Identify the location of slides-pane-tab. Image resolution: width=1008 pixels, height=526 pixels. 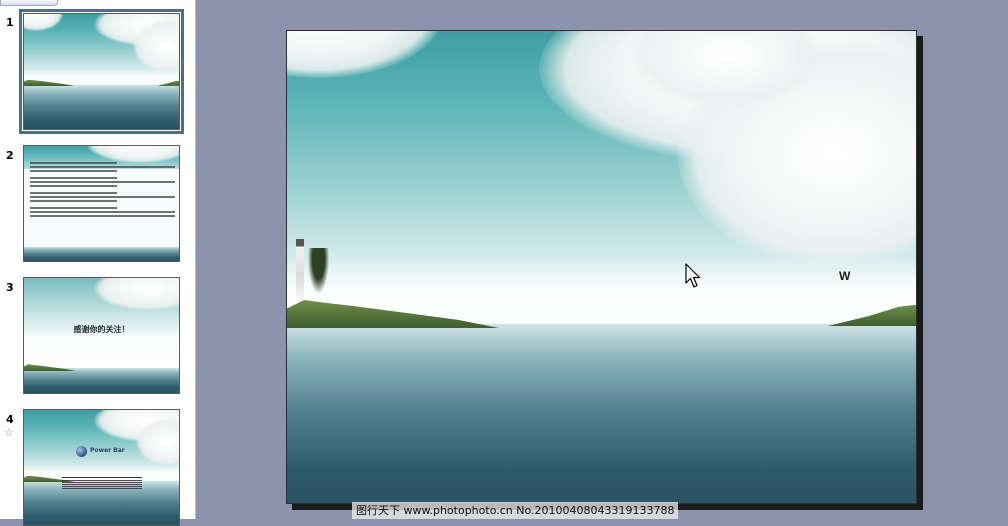
(29, 3).